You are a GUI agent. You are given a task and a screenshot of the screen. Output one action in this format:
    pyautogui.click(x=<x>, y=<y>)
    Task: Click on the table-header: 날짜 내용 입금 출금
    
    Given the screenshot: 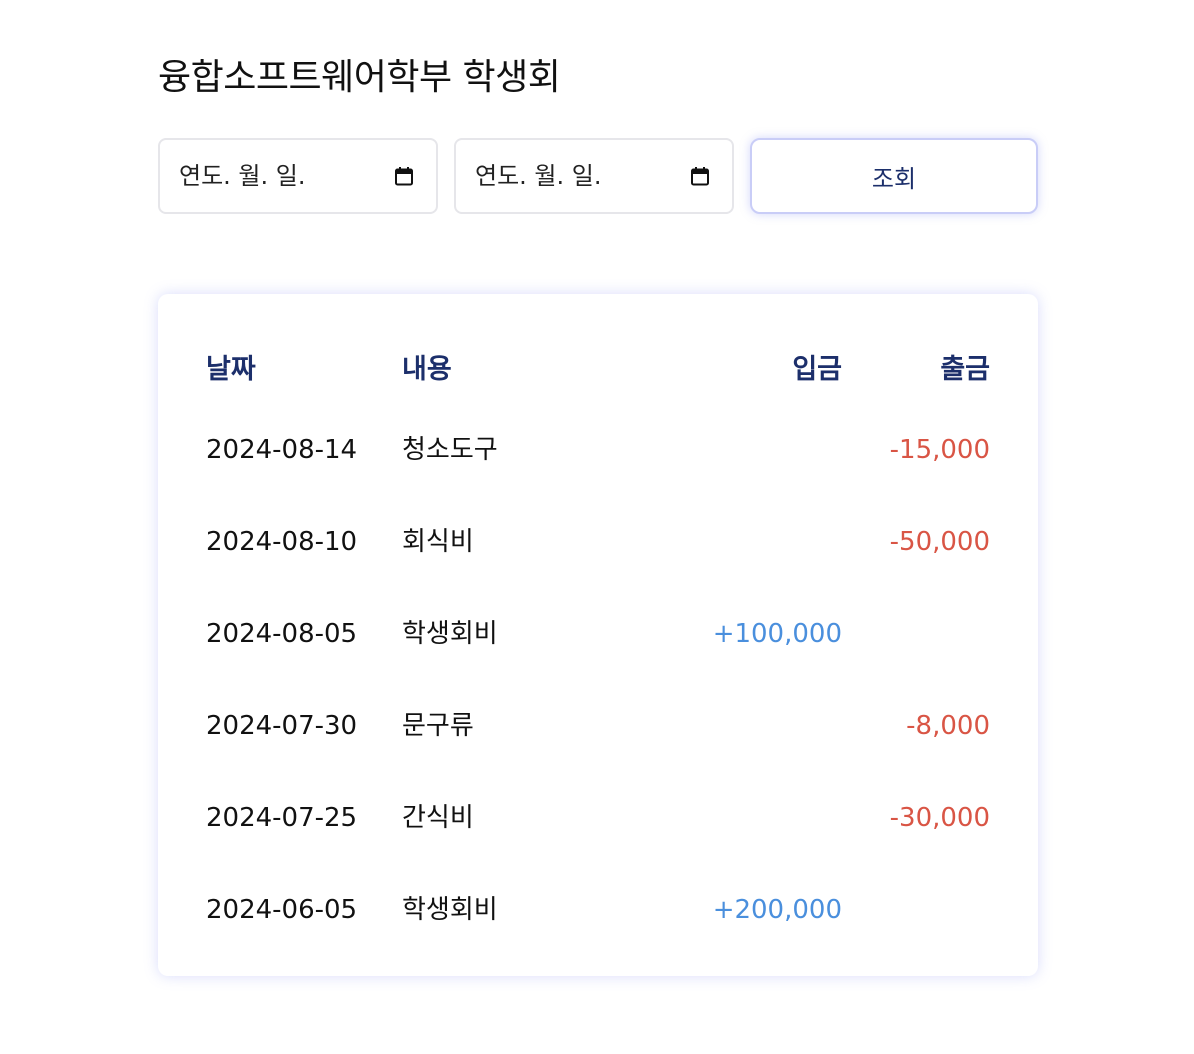 What is the action you would take?
    pyautogui.click(x=598, y=370)
    